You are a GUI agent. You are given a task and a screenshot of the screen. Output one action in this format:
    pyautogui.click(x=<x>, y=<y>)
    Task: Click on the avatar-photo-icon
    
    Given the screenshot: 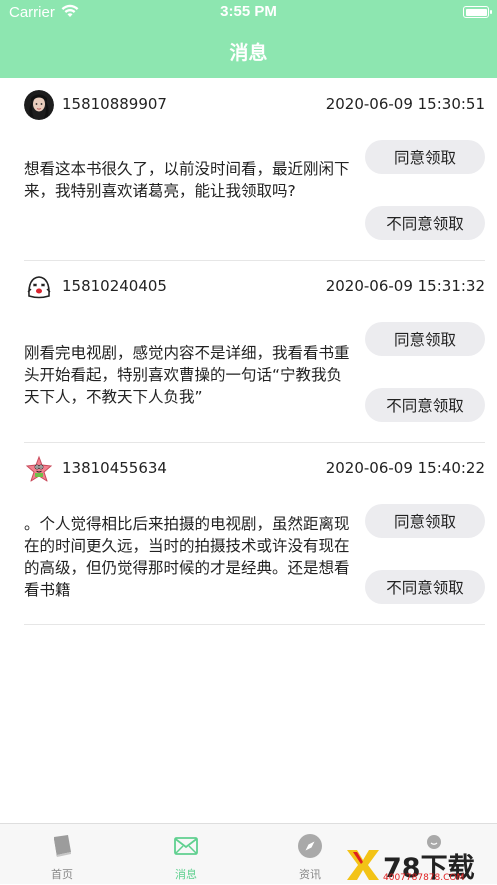 What is the action you would take?
    pyautogui.click(x=39, y=105)
    